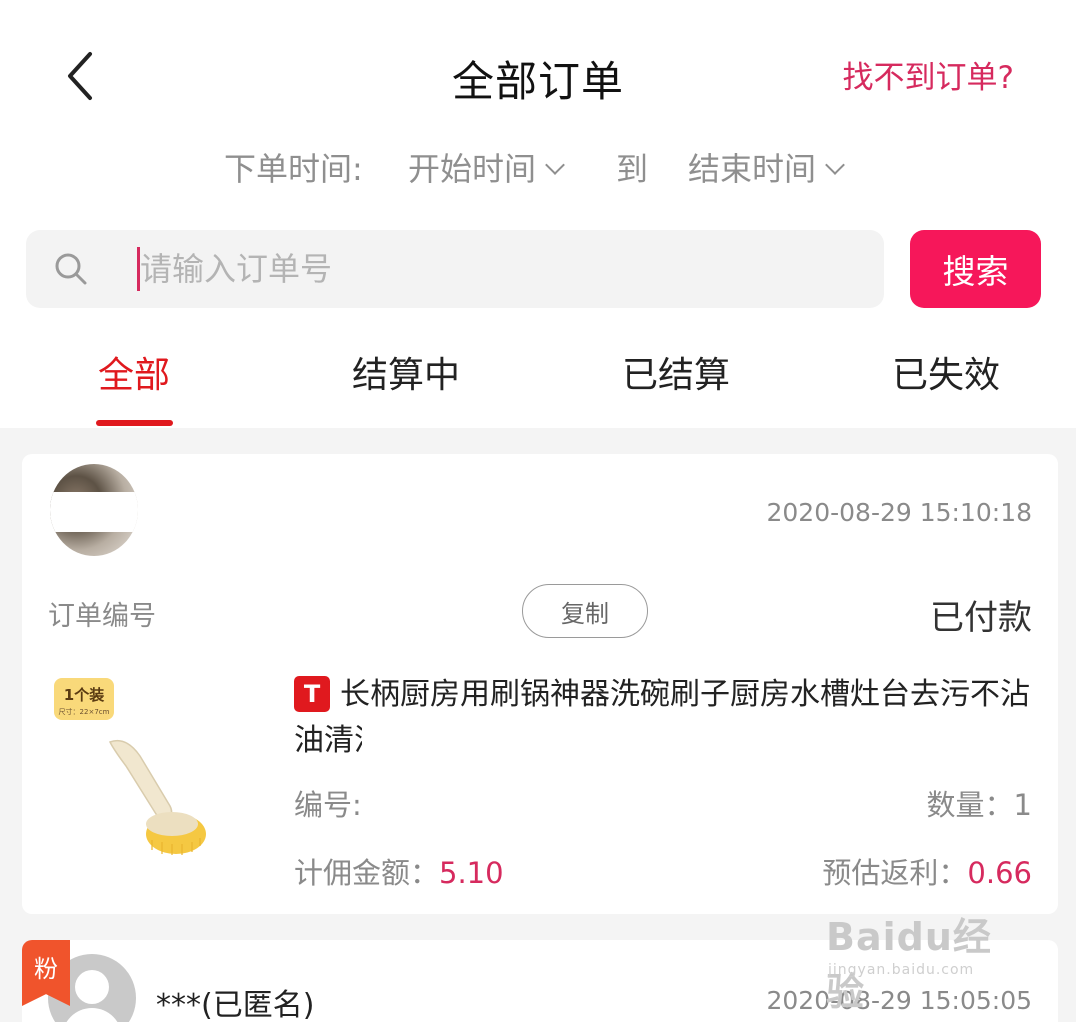  Describe the element at coordinates (901, 970) in the screenshot. I see `watermark-url: jingyan.baidu.com` at that location.